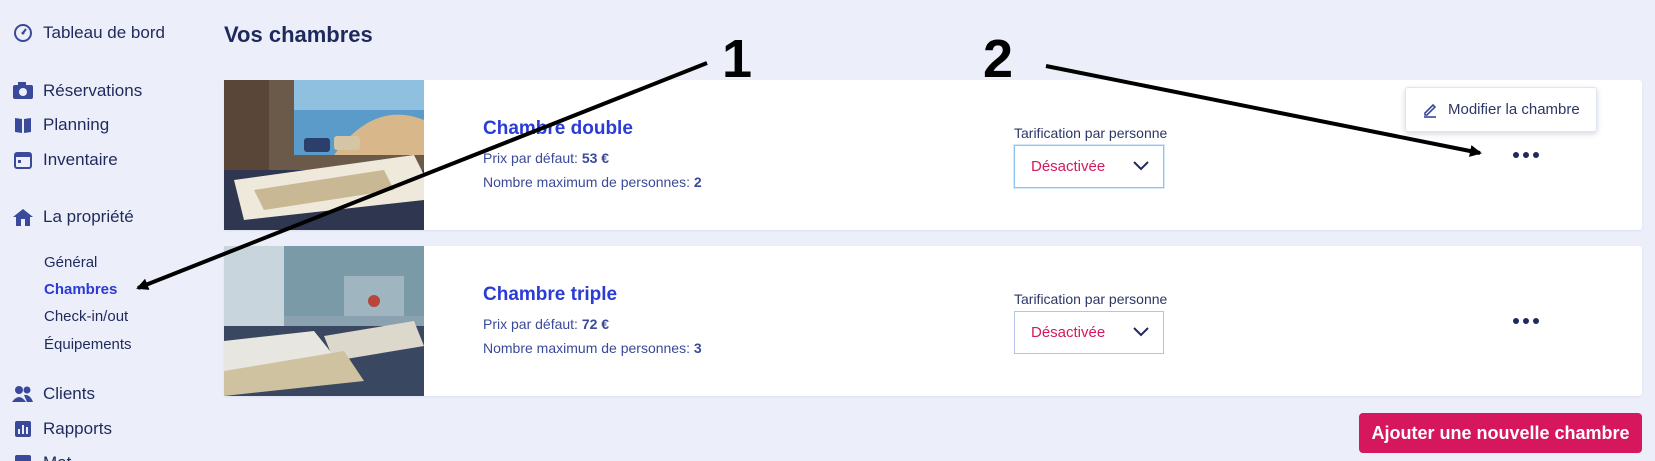 This screenshot has width=1655, height=461. What do you see at coordinates (697, 182) in the screenshot?
I see `max-persons-value: 2` at bounding box center [697, 182].